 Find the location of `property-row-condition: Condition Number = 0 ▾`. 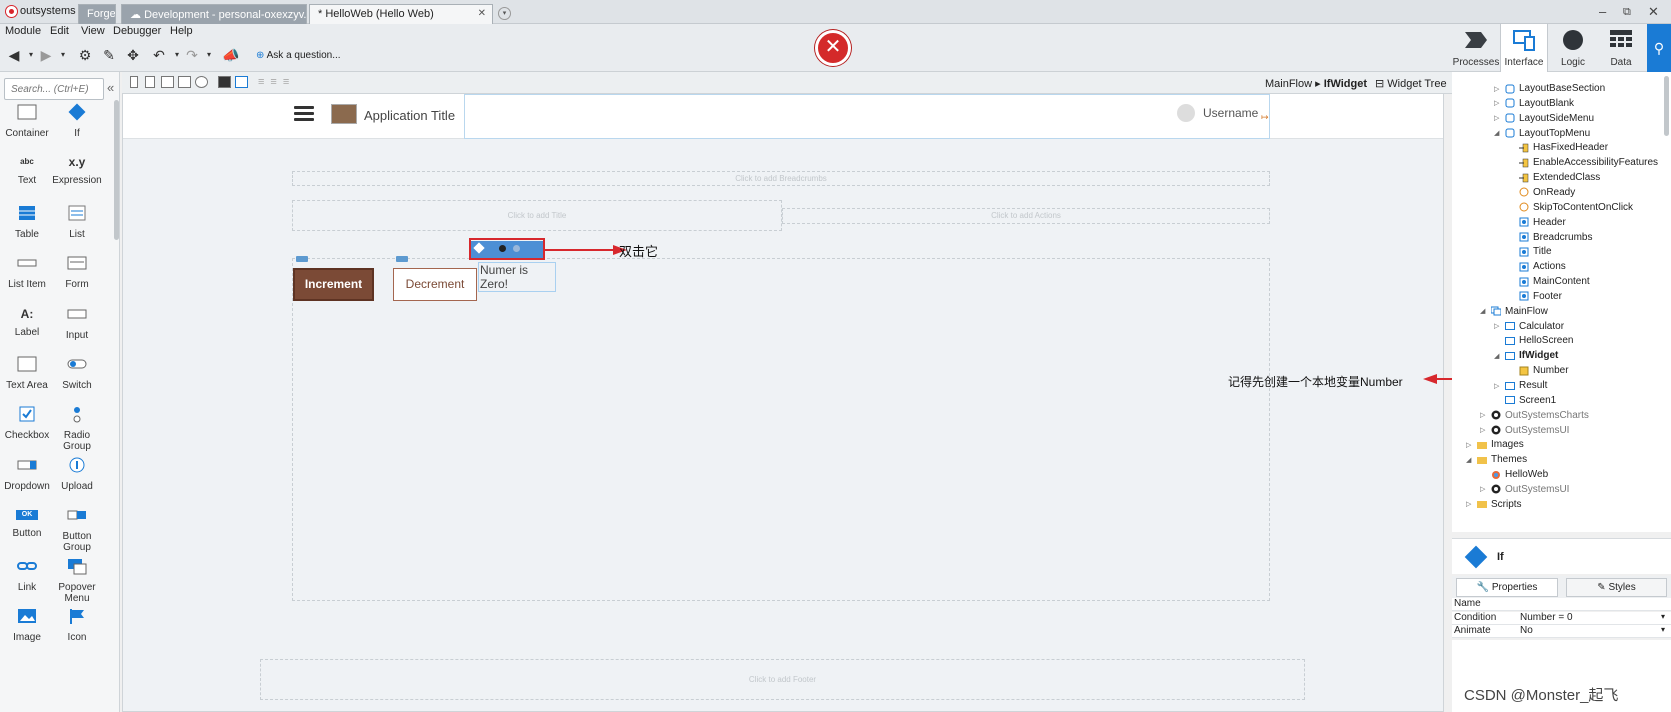

property-row-condition: Condition Number = 0 ▾ is located at coordinates (1561, 618).